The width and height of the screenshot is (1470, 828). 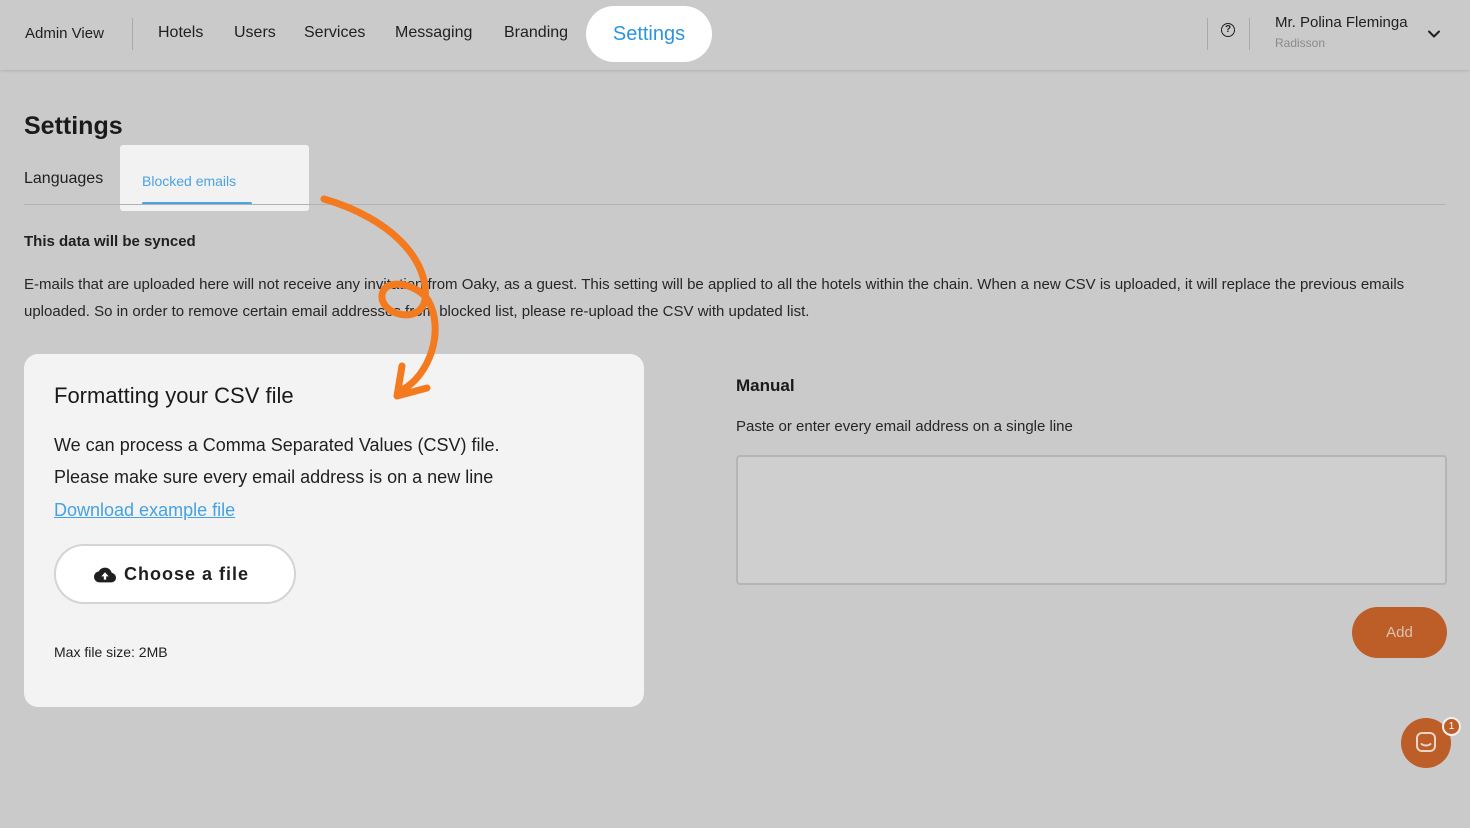 I want to click on user-name: Mr. Polina Fleminga, so click(x=1341, y=22).